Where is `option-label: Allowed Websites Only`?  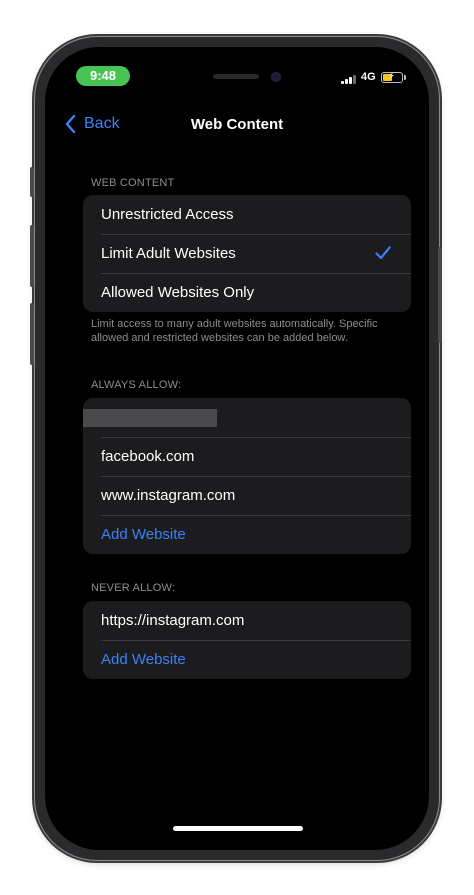
option-label: Allowed Websites Only is located at coordinates (178, 292).